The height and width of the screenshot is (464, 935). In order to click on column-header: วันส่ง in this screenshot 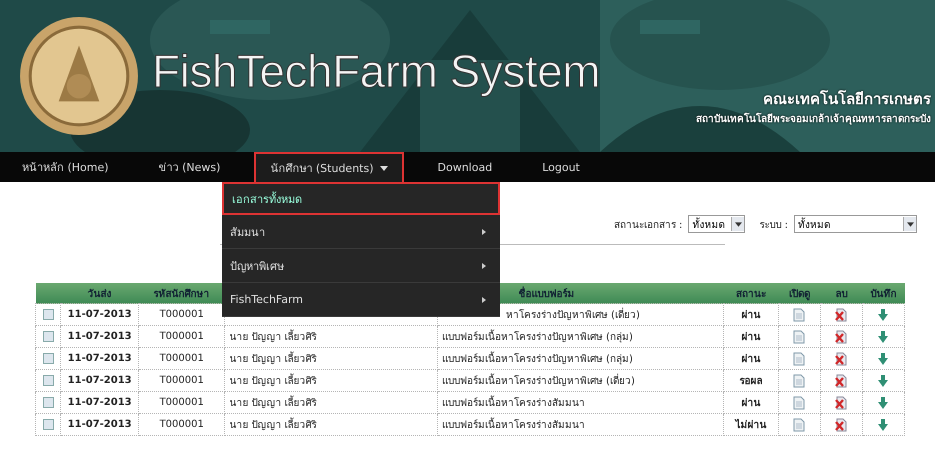, I will do `click(99, 293)`.